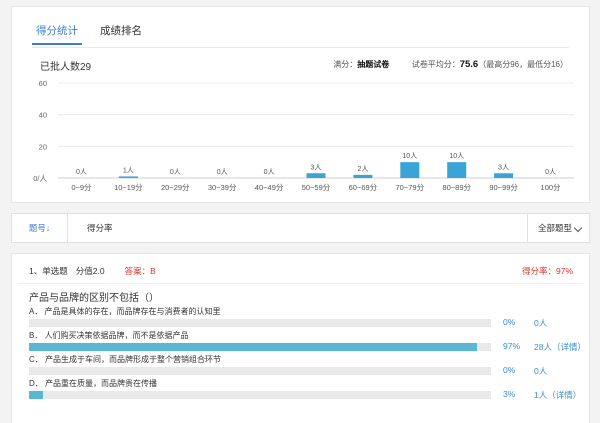 Image resolution: width=600 pixels, height=423 pixels. I want to click on question-type: 1、单选题, so click(48, 271).